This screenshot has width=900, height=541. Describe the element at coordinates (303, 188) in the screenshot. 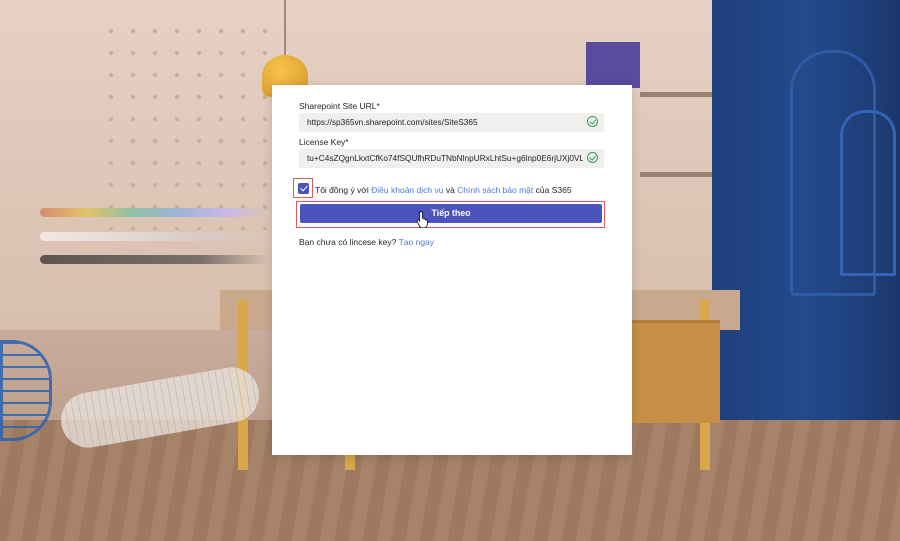

I see `agree-checkbox` at that location.